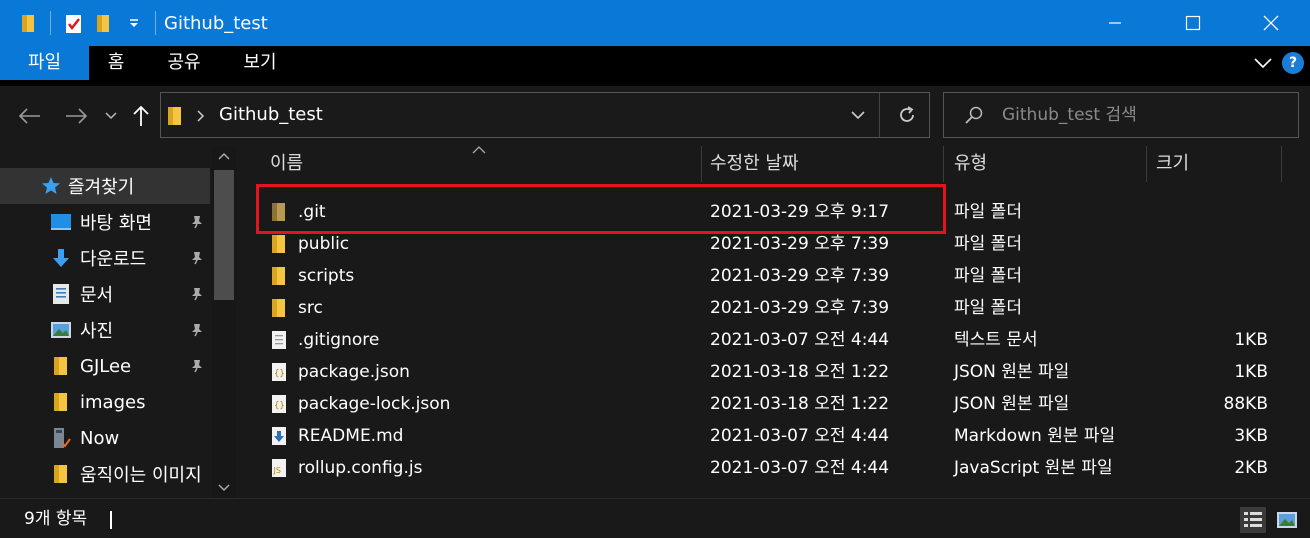  What do you see at coordinates (655, 66) in the screenshot?
I see `ribbon: 파일 홈 공유 보기 ?` at bounding box center [655, 66].